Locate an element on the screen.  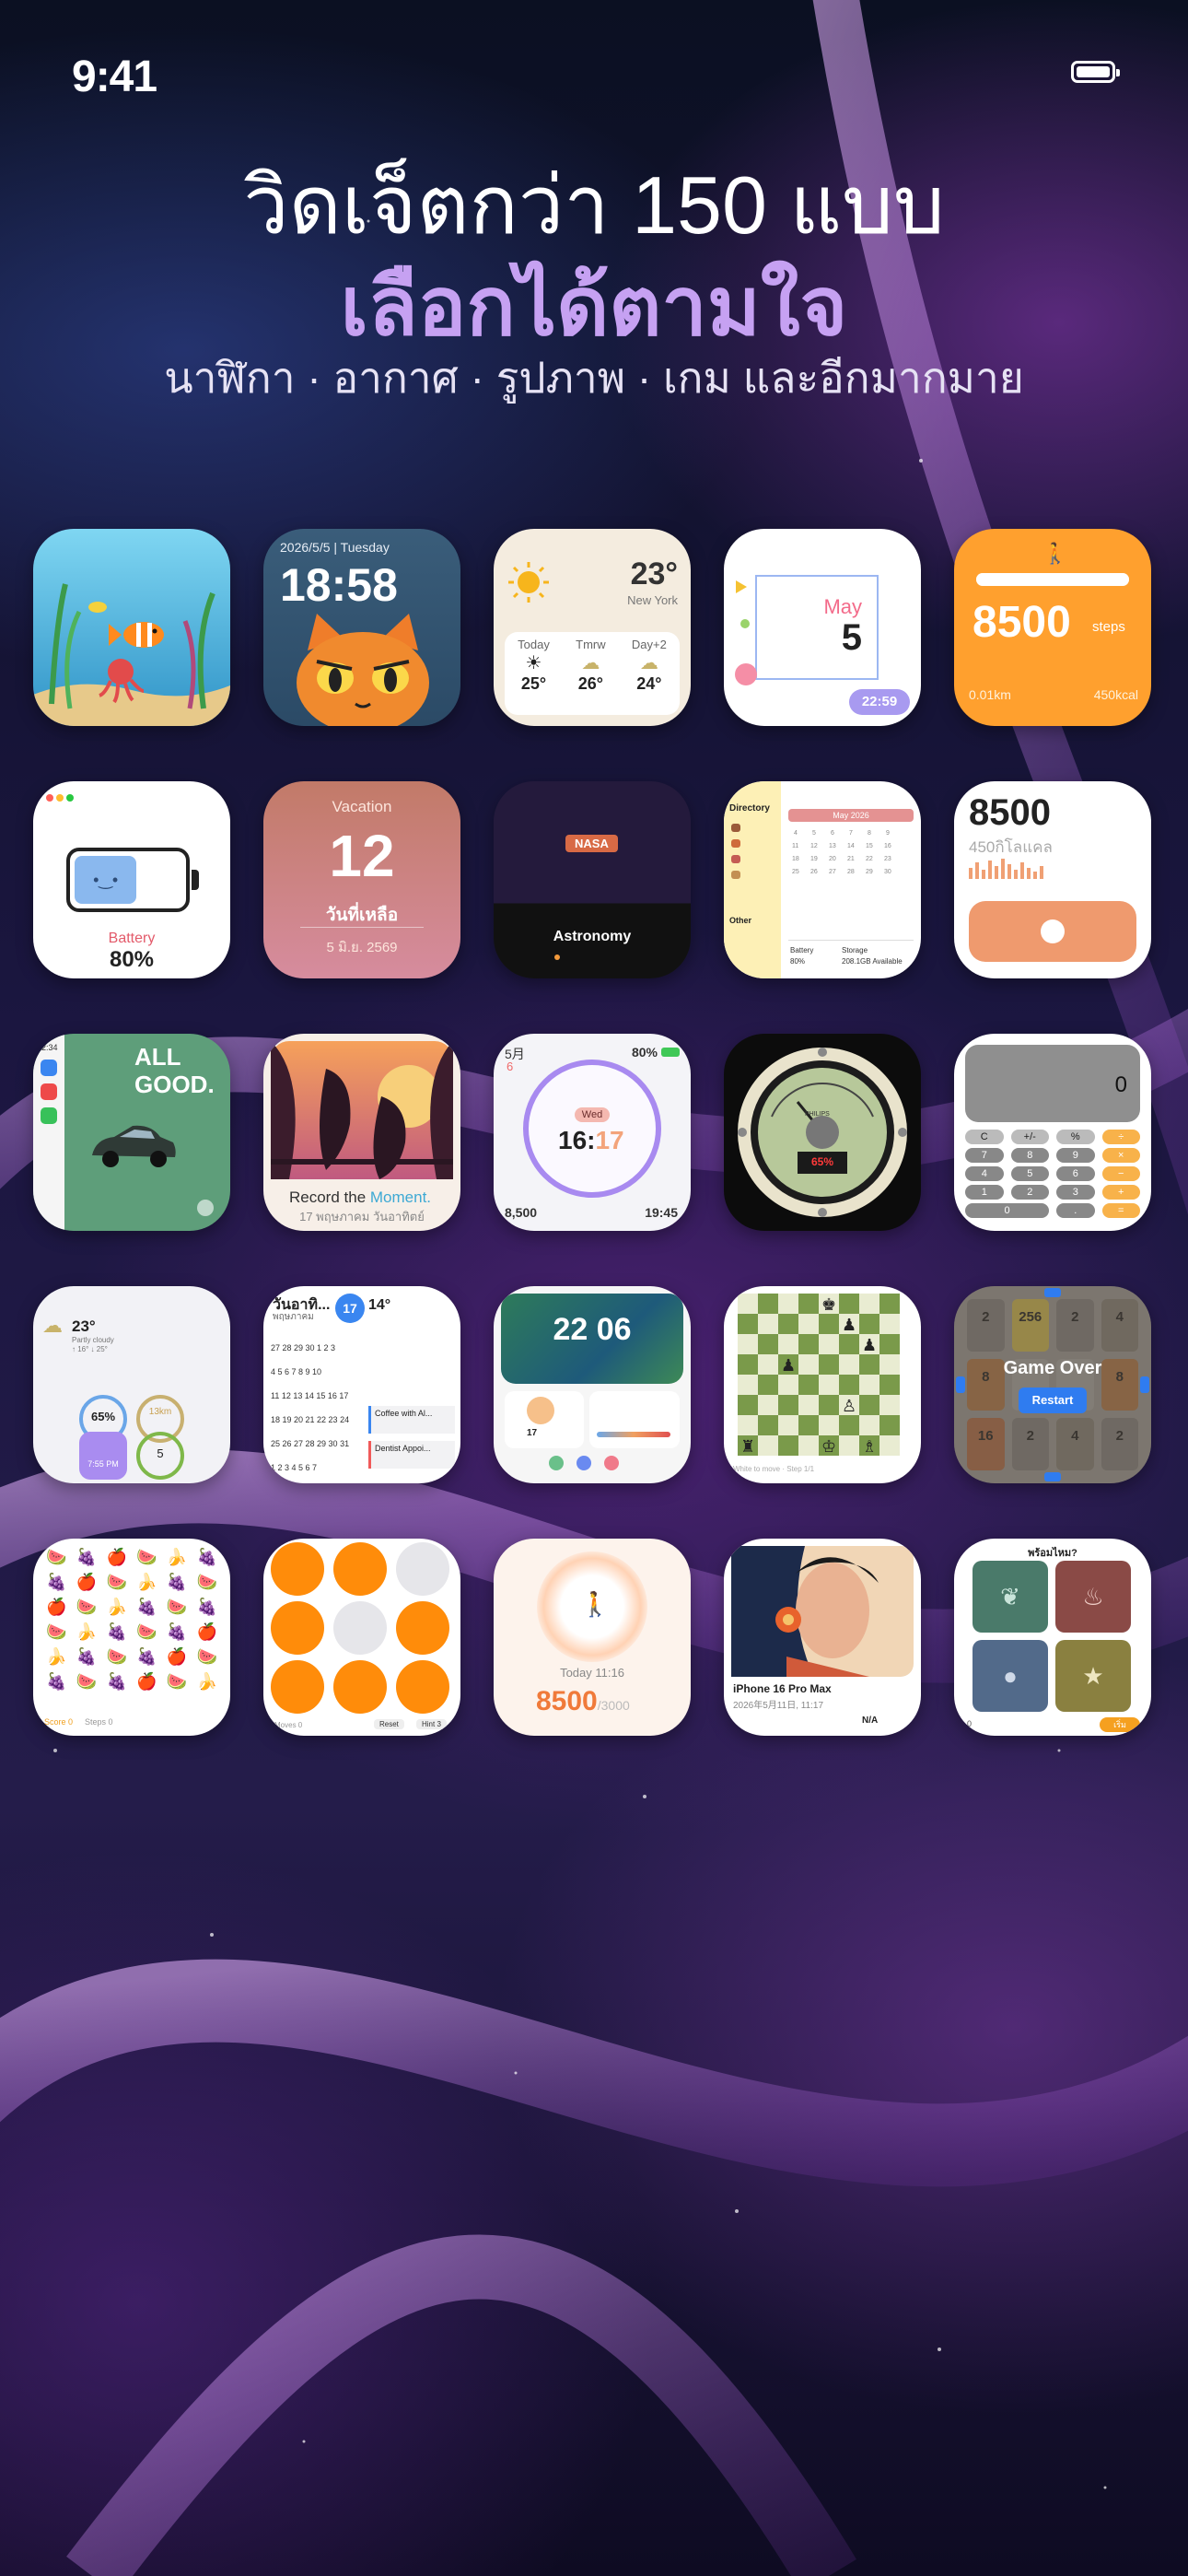
fruit-grid: 🍉 🍇 🍎 🍉 🍌 🍇 🍇 🍎 🍉 🍌 🍇 🍉 🍎 🍉 🍌 🍇 🍉 🍇 🍉 🍌 🍇 🍉 🍇 🍎 🍌 🍇 🍉 🍇 🍎 🍉 🍇 🍉 🍇 🍎 🍉 🍌 is located at coordinates (131, 1620).